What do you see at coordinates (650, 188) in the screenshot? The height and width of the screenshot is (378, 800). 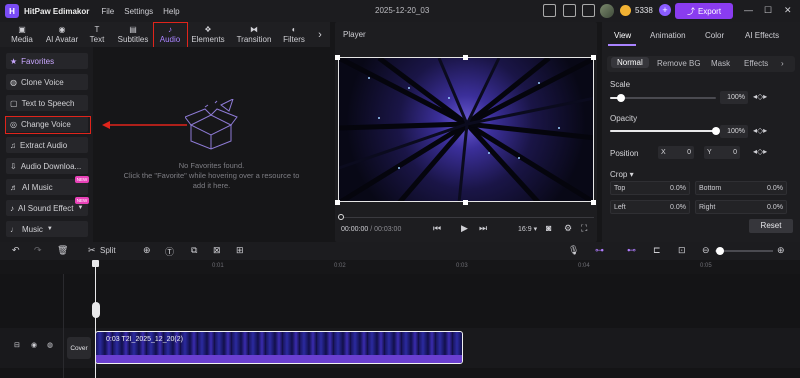 I see `crop-top-field: Top 0.0%` at bounding box center [650, 188].